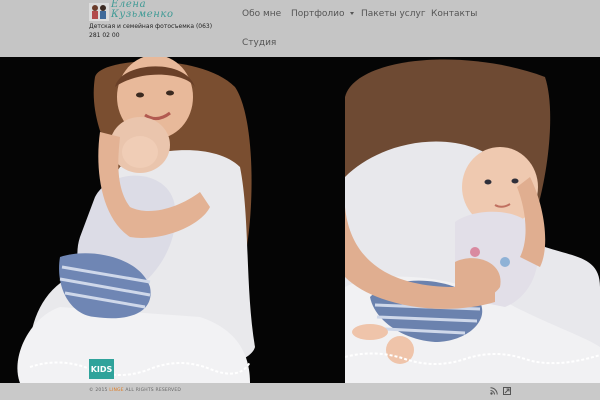 This screenshot has width=600, height=400. I want to click on copyright-text: © 2015 LINGE ALL RIGHTS RESERVED, so click(135, 390).